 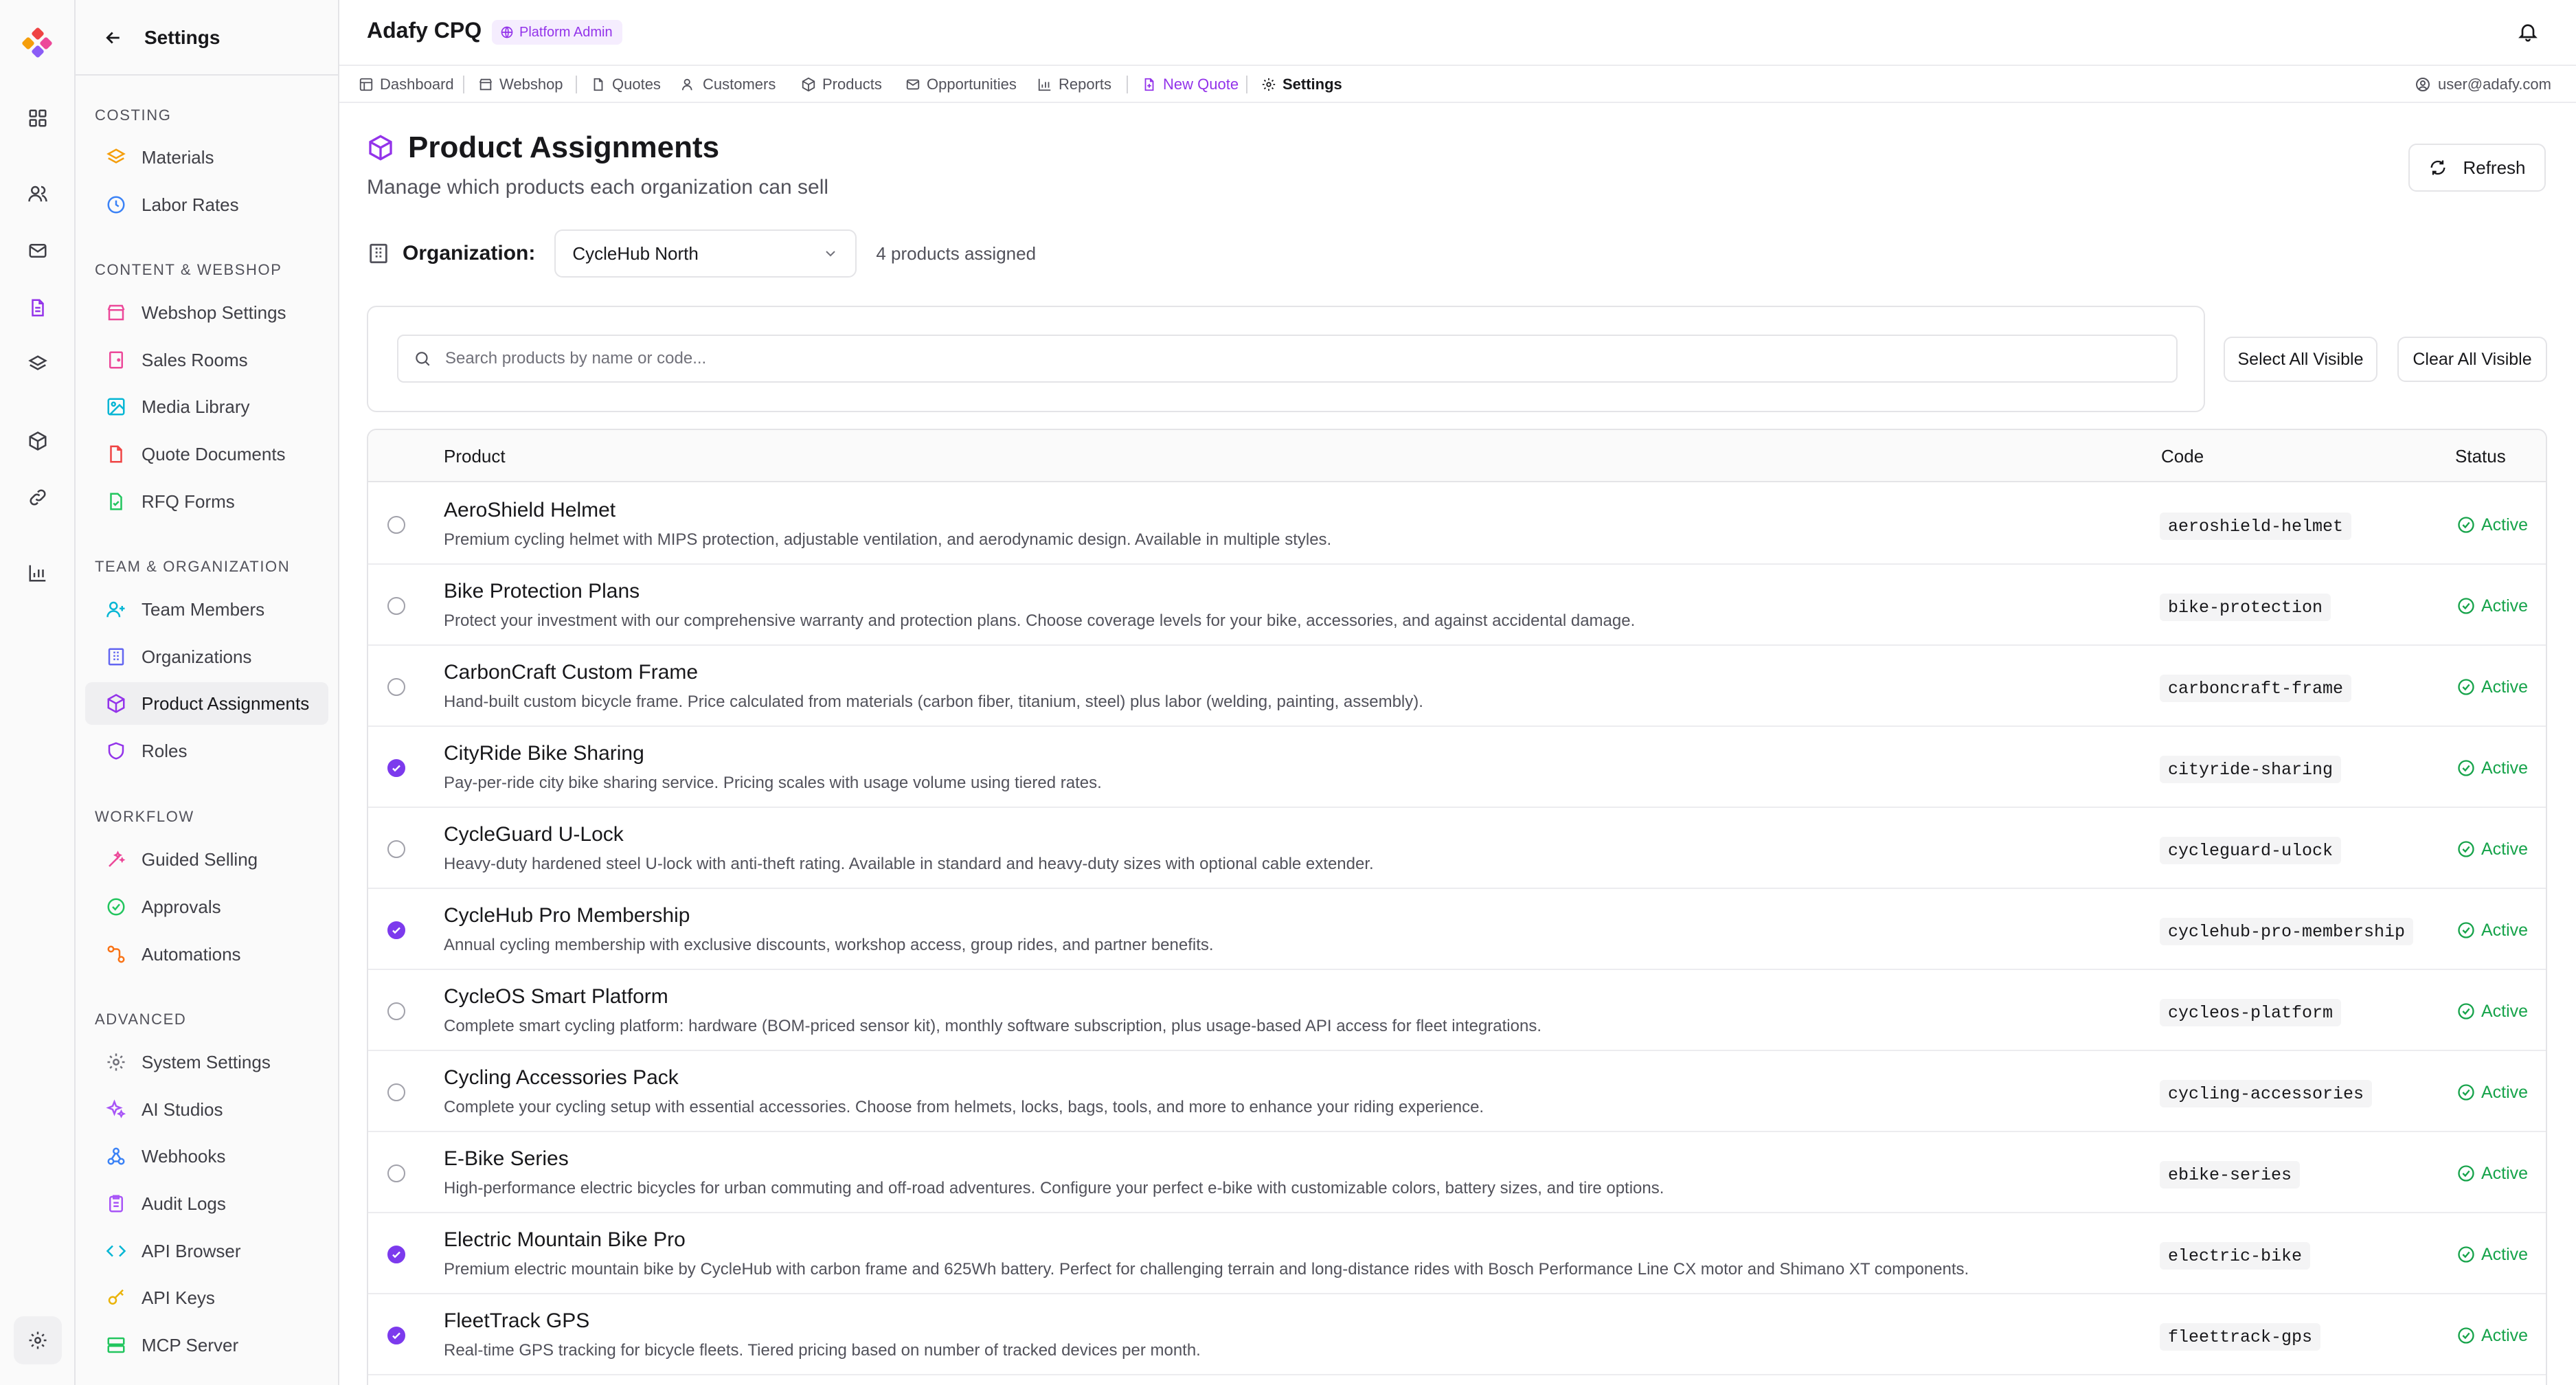 I want to click on product-code: ebike-series, so click(x=2230, y=1175).